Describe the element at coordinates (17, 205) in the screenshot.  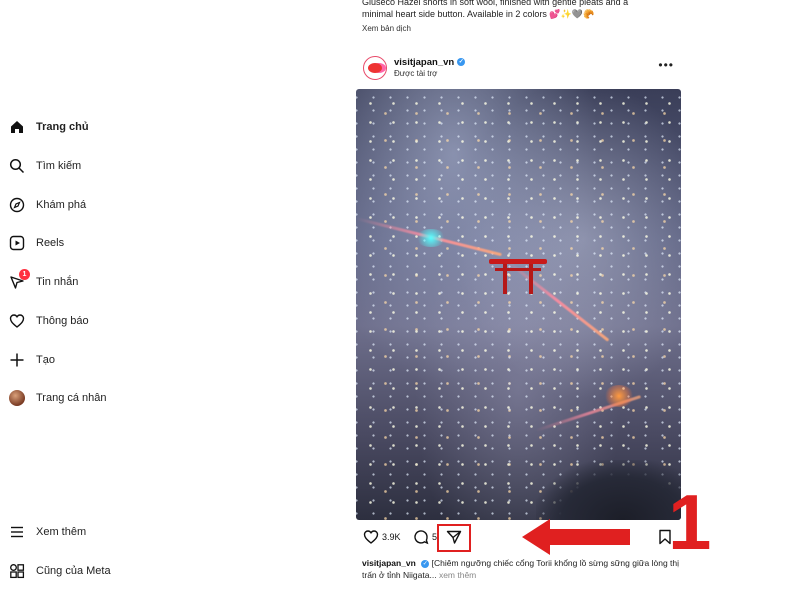
I see `compass-icon` at that location.